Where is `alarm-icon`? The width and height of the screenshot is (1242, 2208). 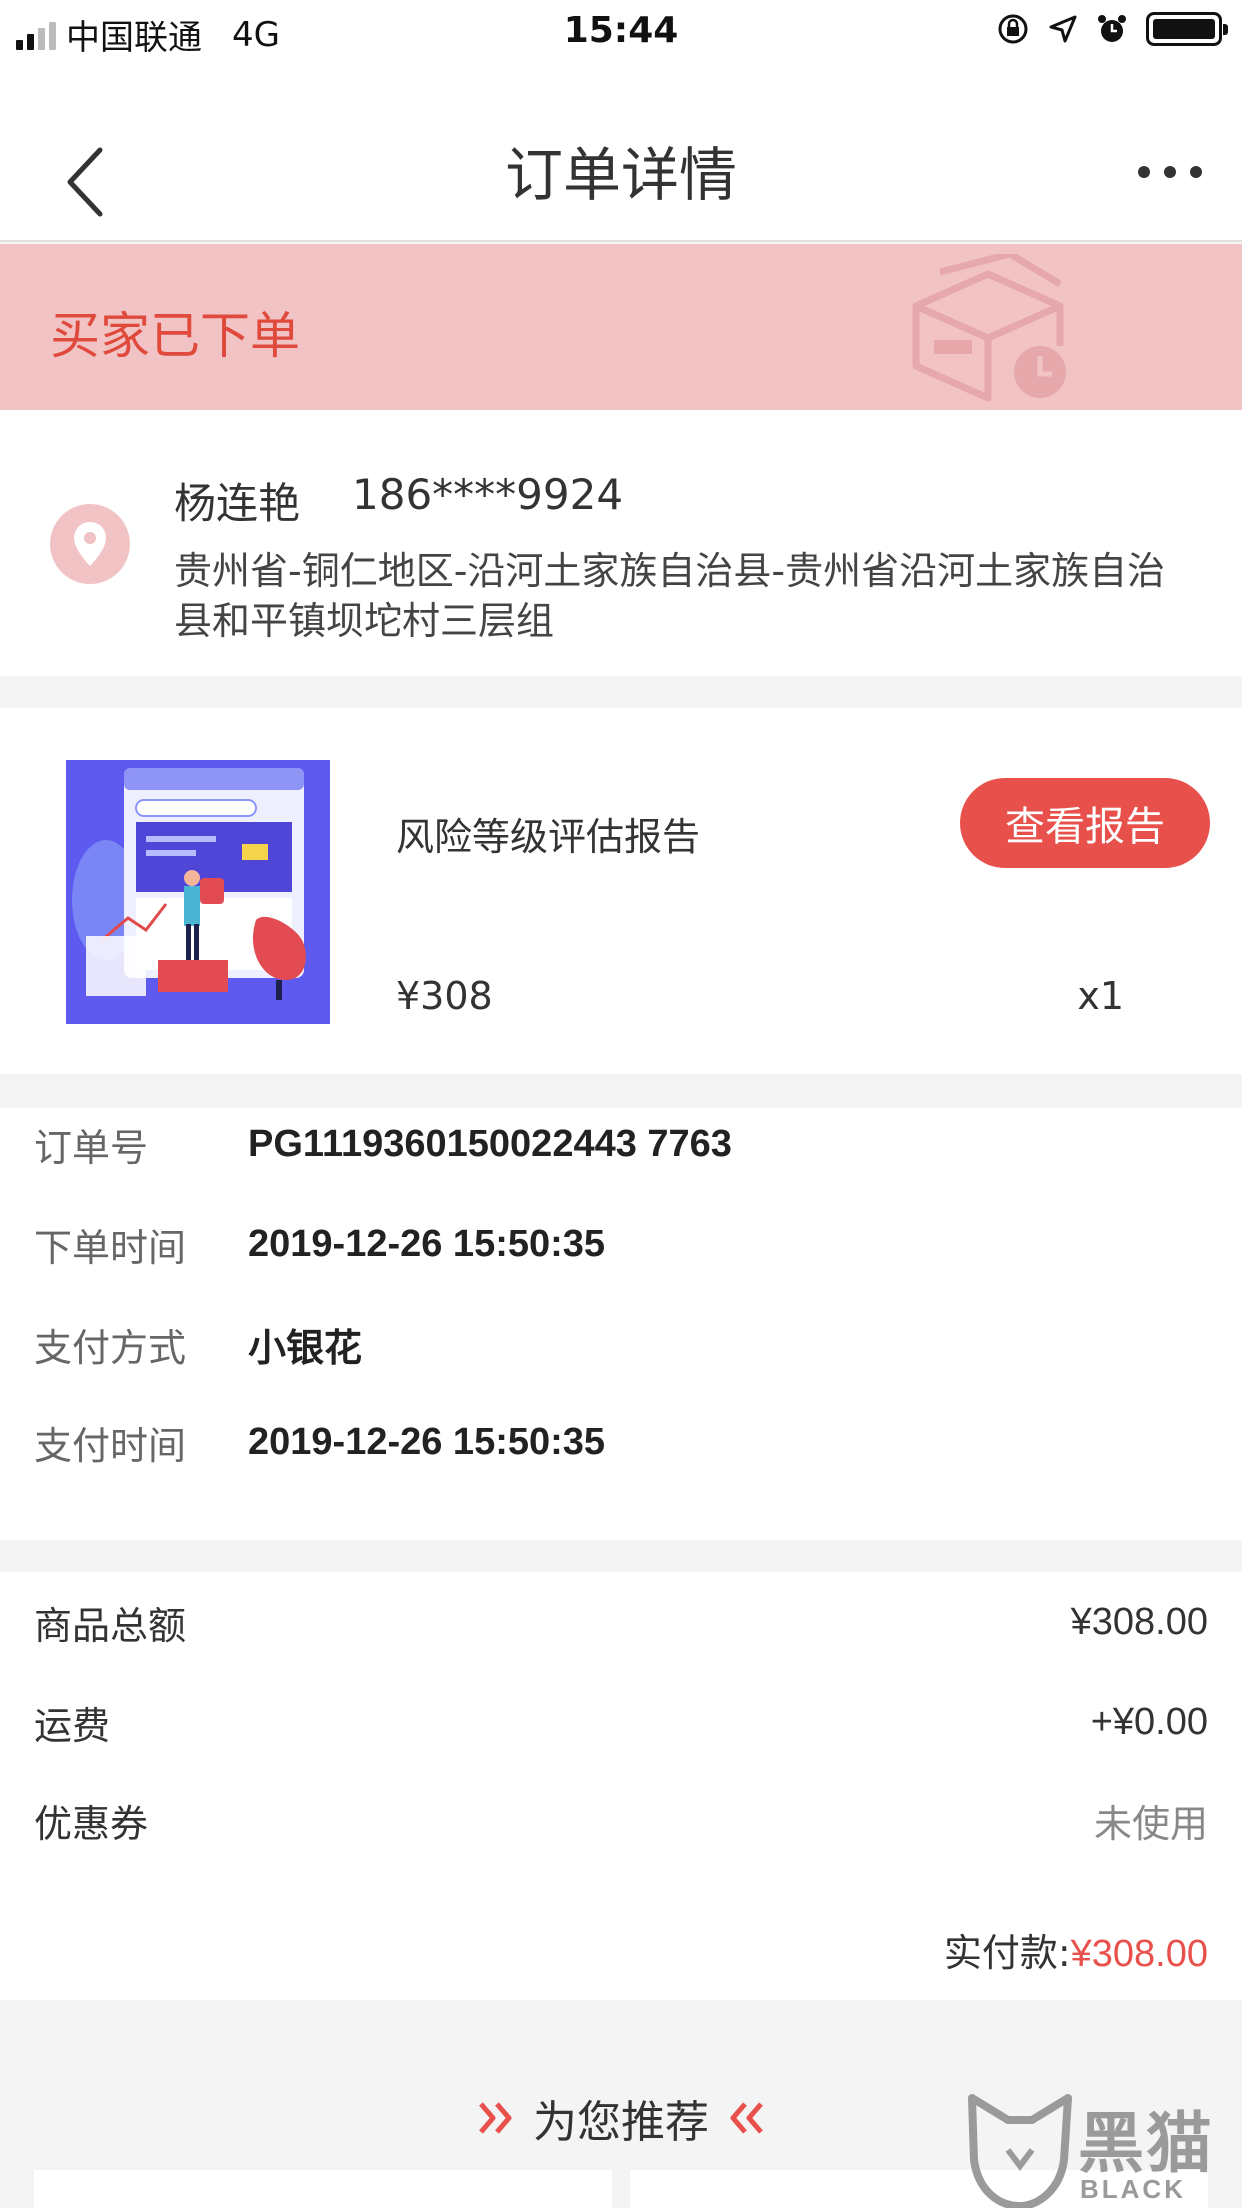
alarm-icon is located at coordinates (1112, 28).